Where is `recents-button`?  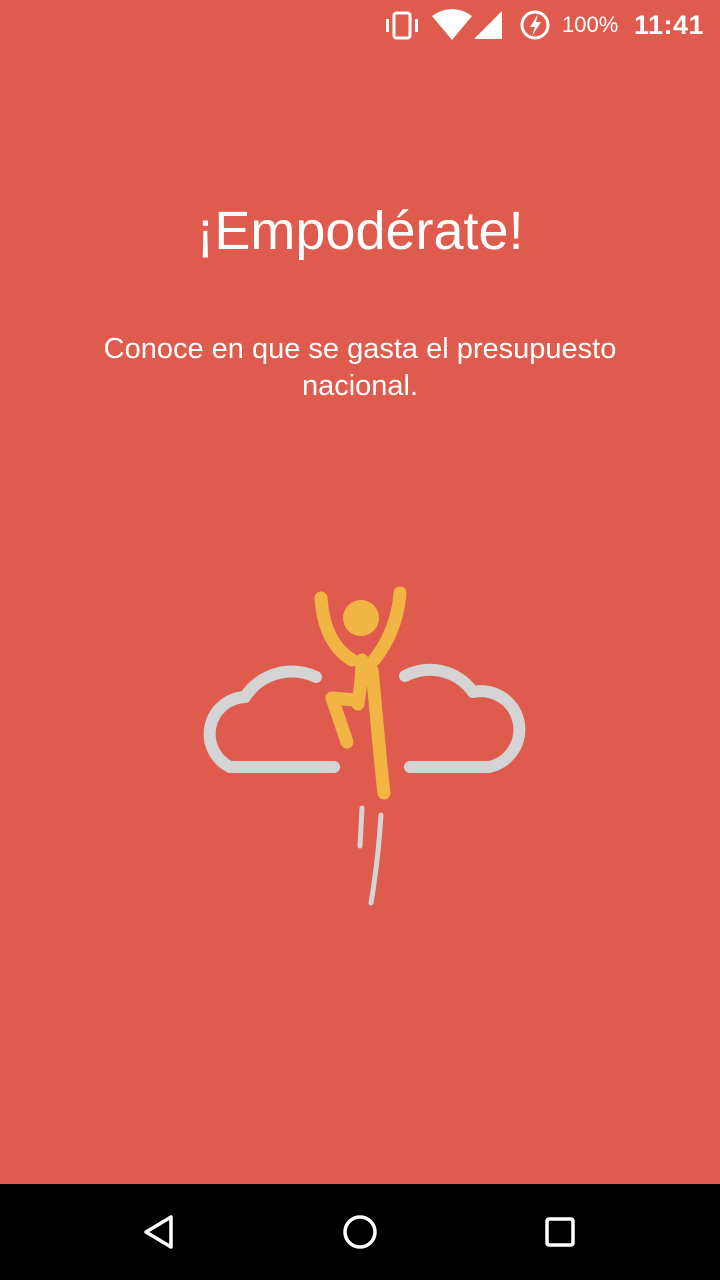 recents-button is located at coordinates (560, 1232).